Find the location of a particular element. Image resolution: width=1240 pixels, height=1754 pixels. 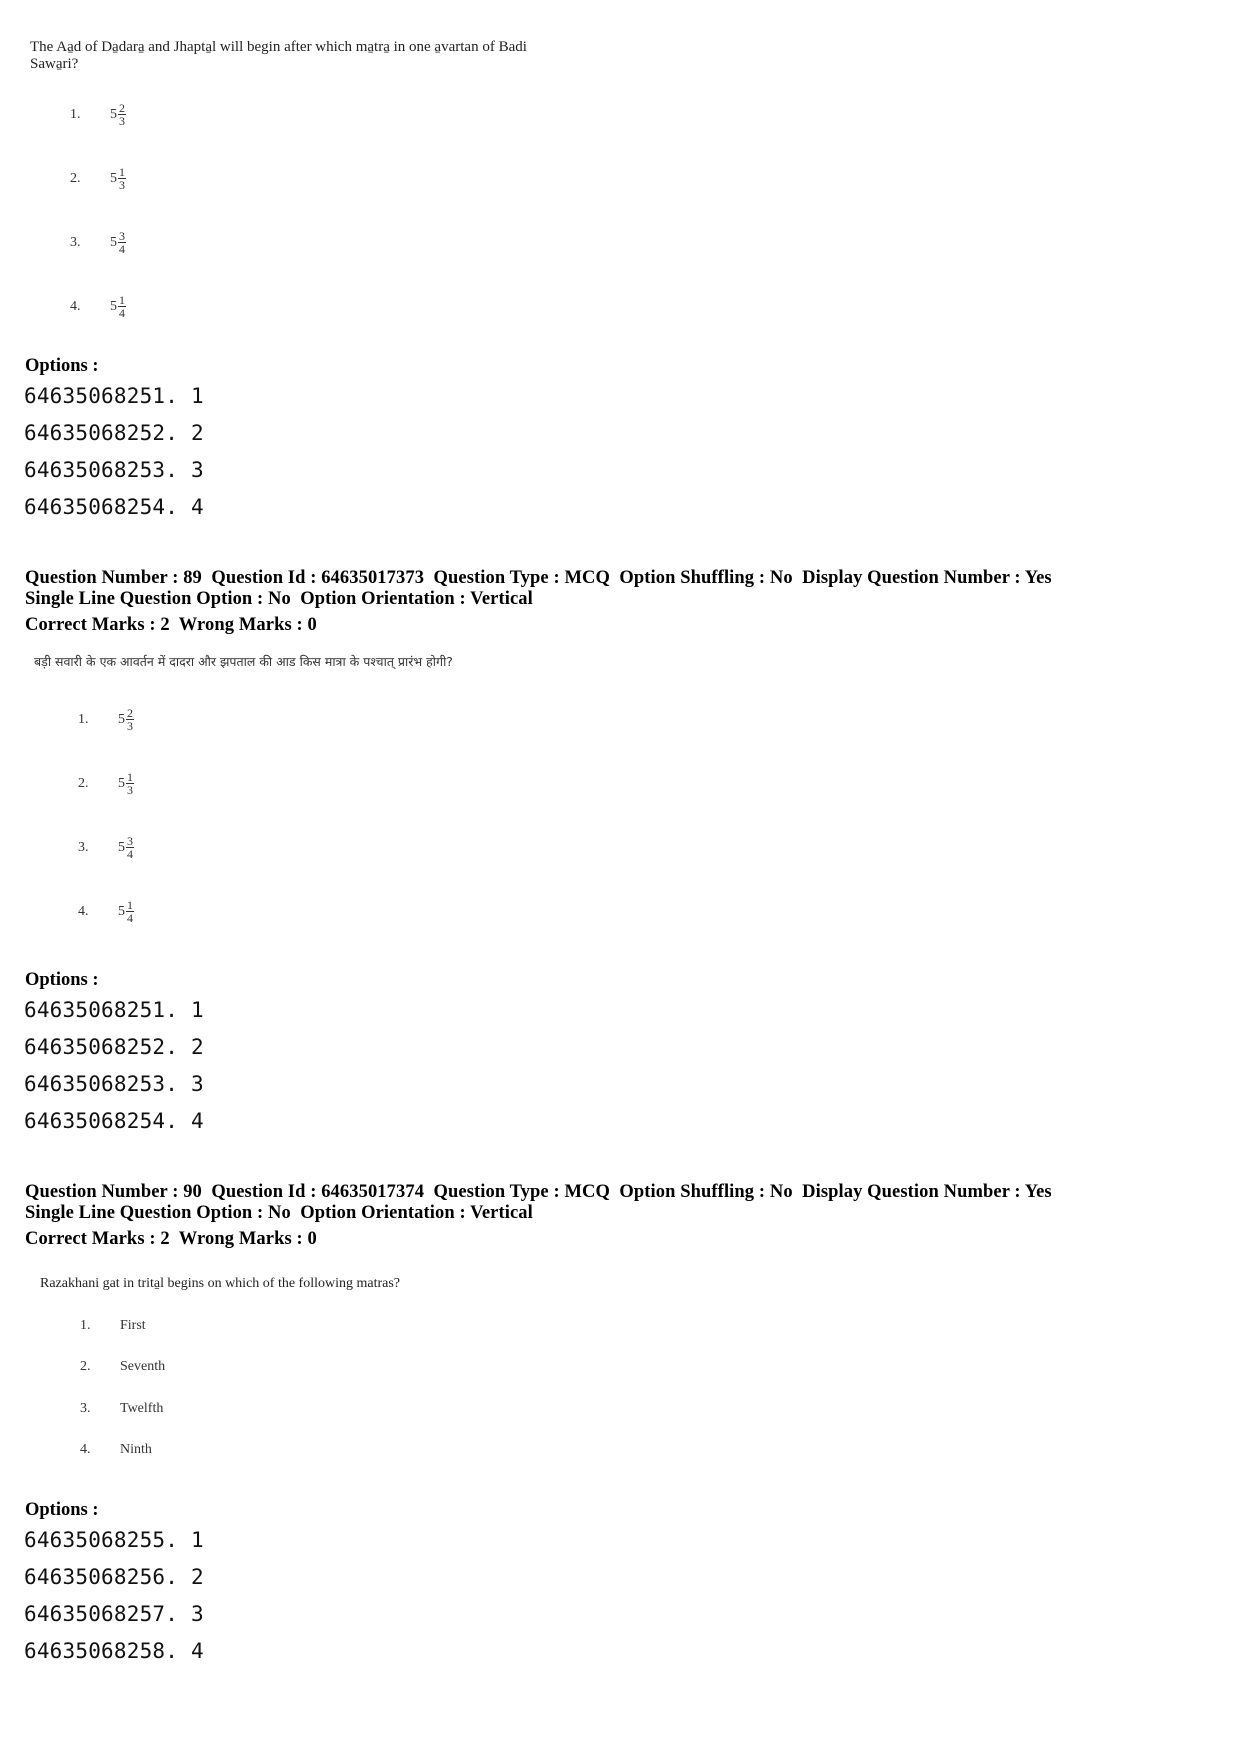

choice-text: First is located at coordinates (133, 1325).